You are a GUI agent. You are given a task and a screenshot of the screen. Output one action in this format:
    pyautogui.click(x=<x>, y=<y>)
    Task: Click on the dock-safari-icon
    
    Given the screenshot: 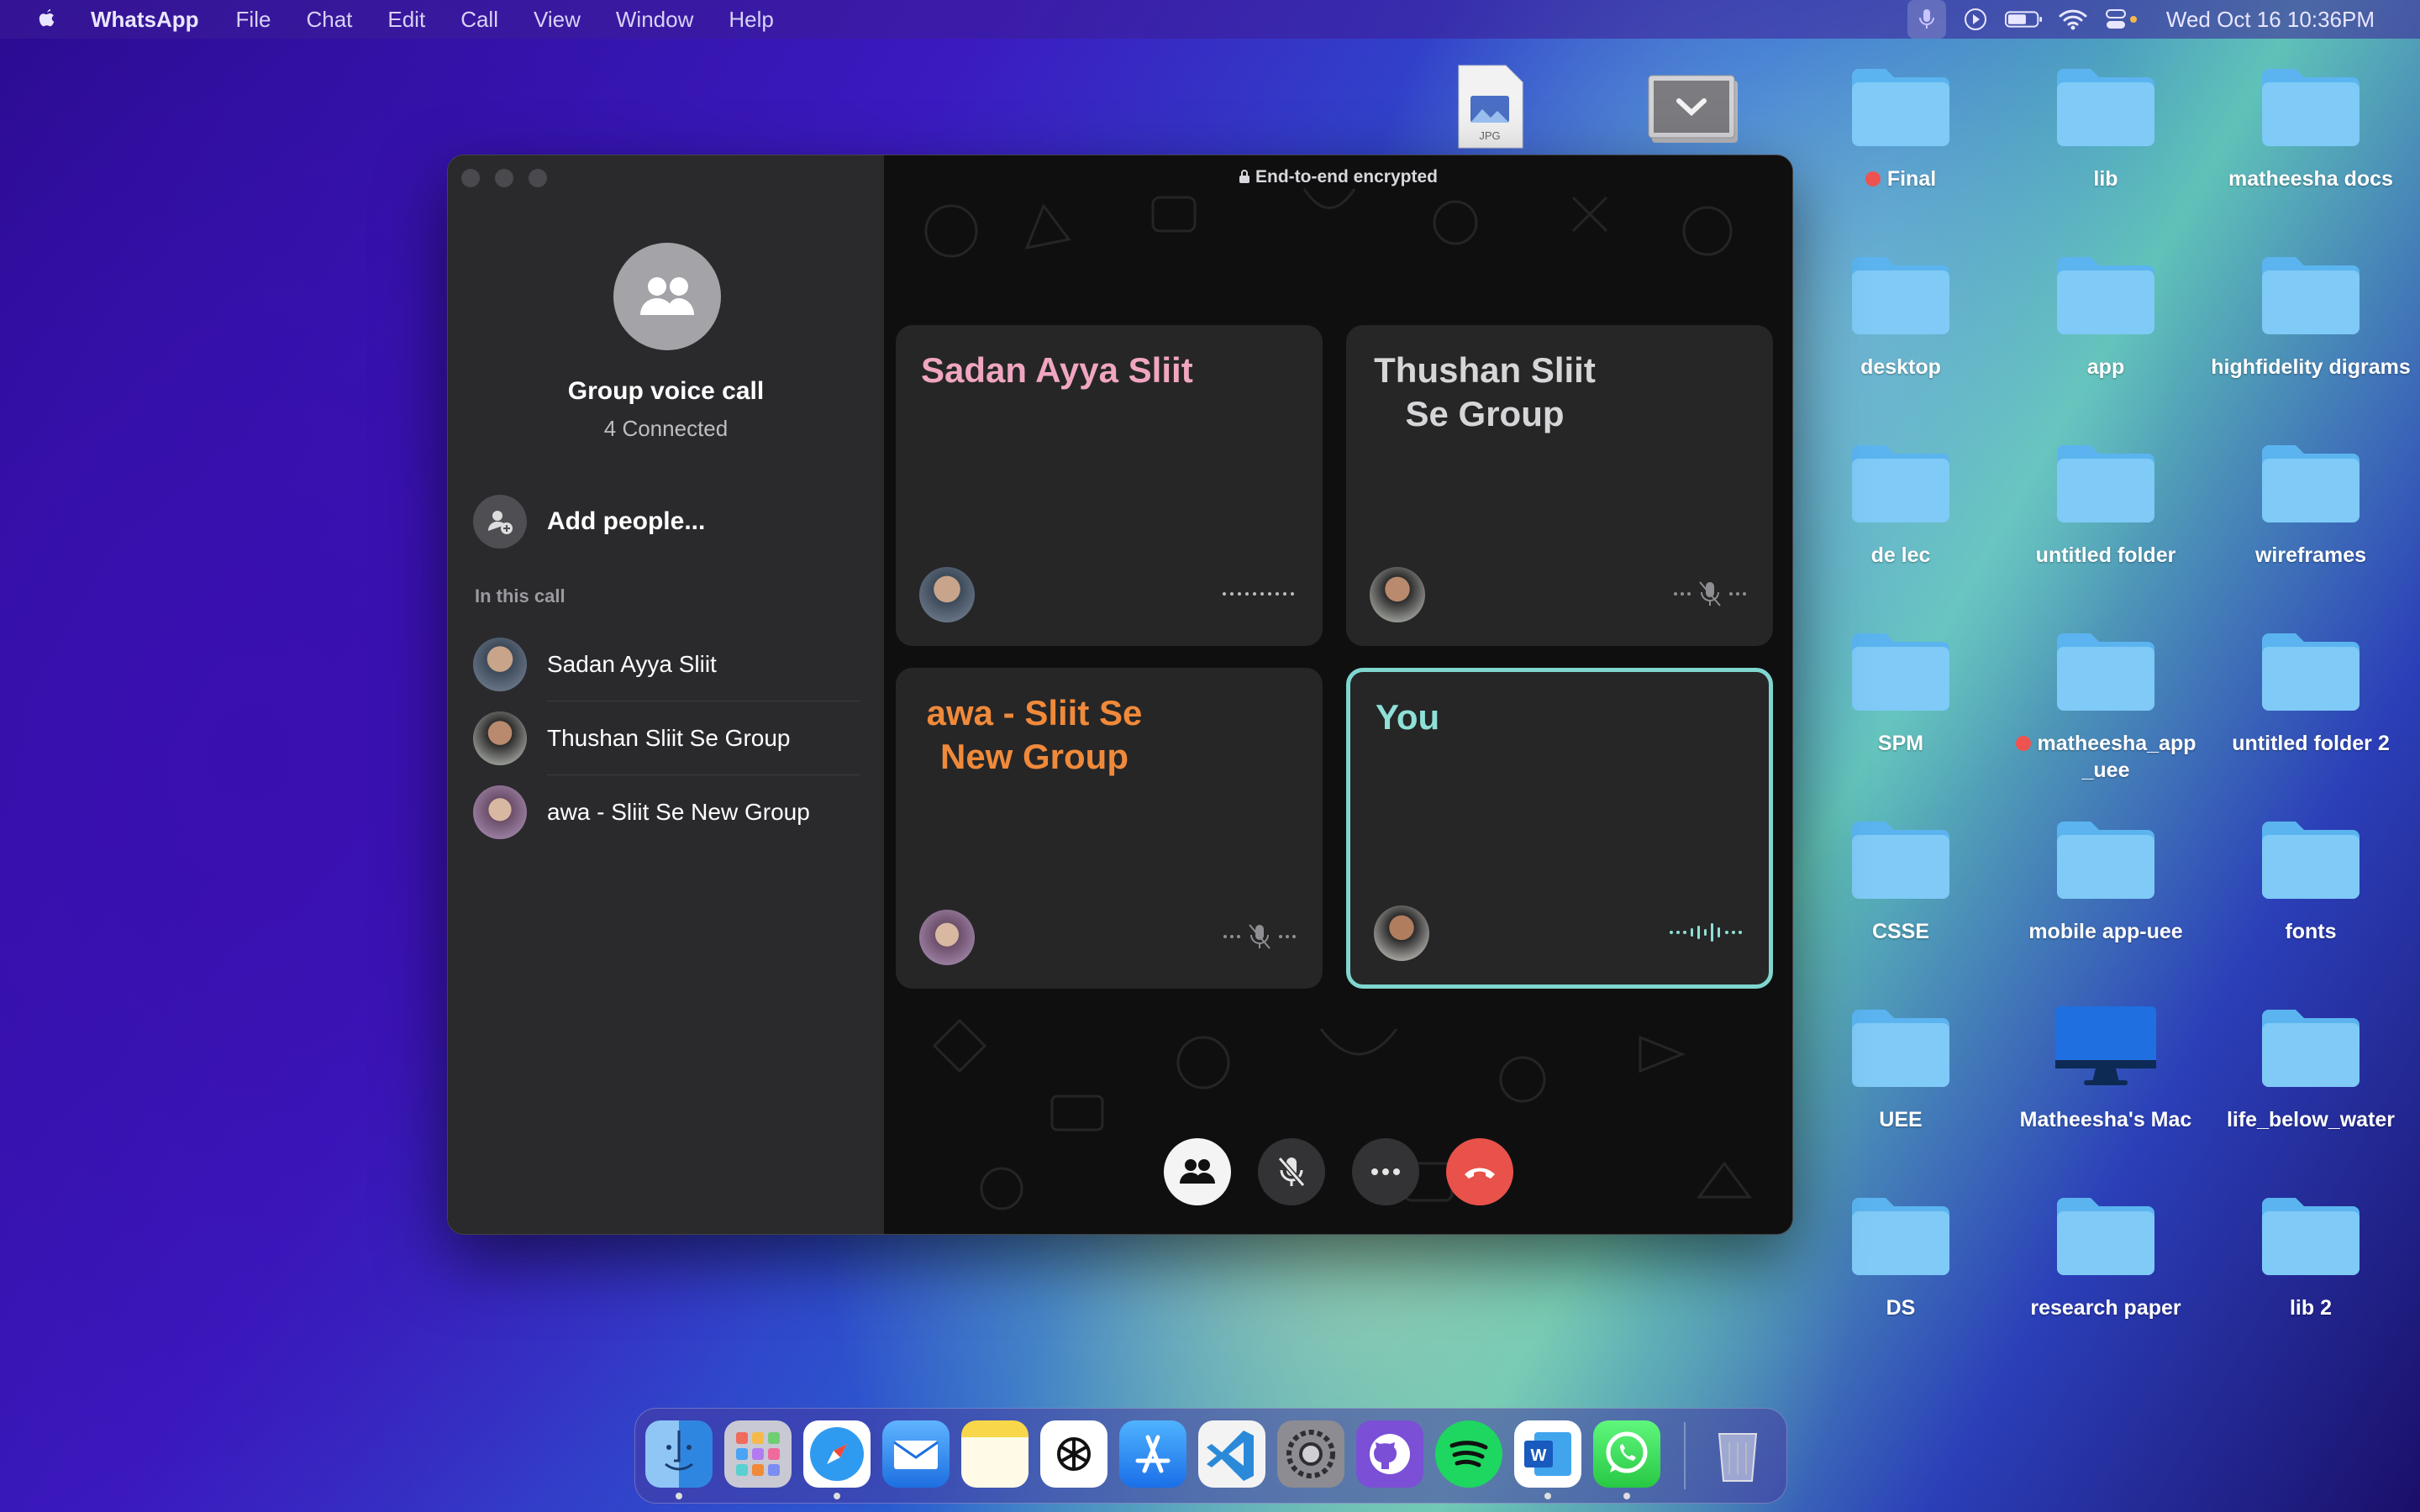 What is the action you would take?
    pyautogui.click(x=837, y=1454)
    